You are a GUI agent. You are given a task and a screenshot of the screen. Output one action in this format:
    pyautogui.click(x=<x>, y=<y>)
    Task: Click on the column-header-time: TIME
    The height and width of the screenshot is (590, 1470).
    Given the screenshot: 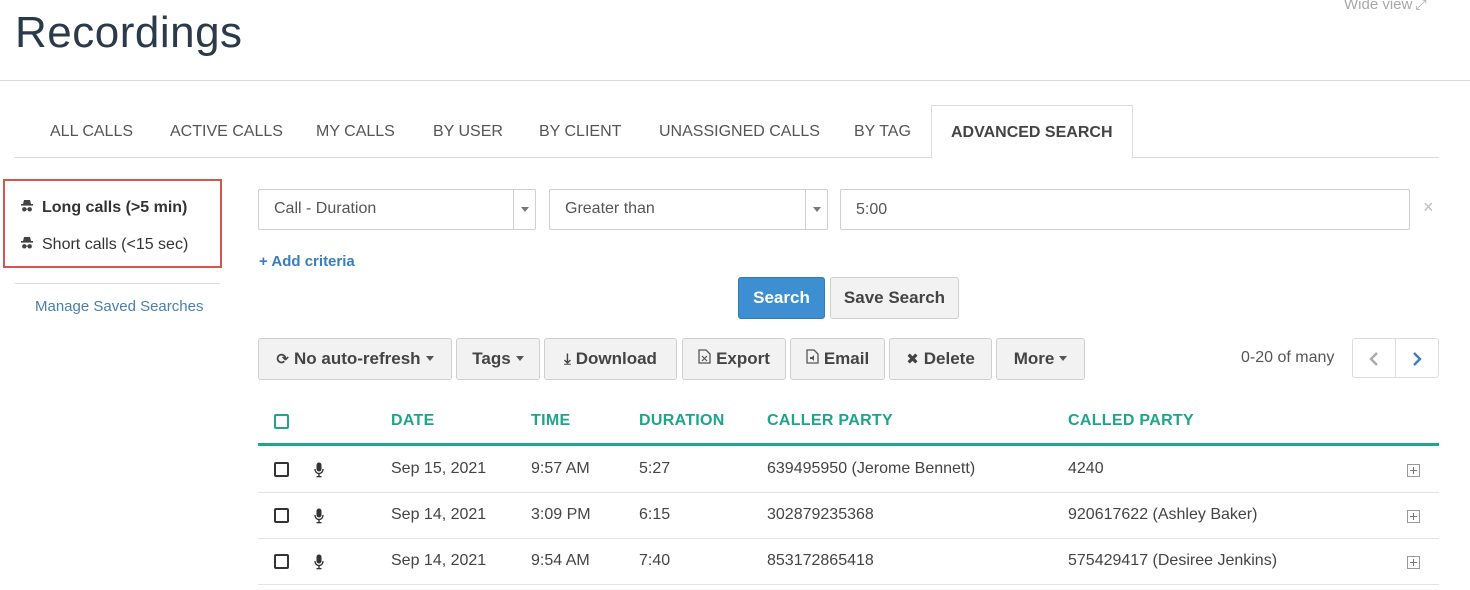 What is the action you would take?
    pyautogui.click(x=550, y=421)
    